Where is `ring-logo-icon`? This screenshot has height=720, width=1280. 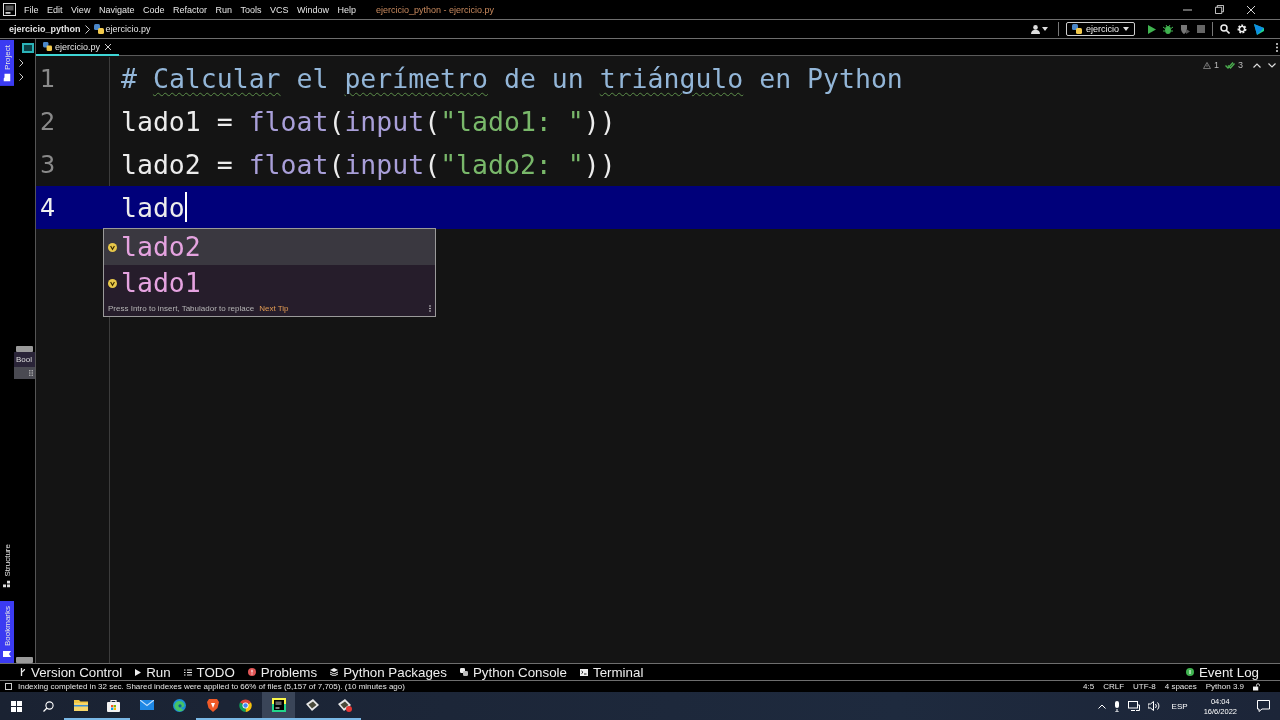
ring-logo-icon is located at coordinates (245, 705).